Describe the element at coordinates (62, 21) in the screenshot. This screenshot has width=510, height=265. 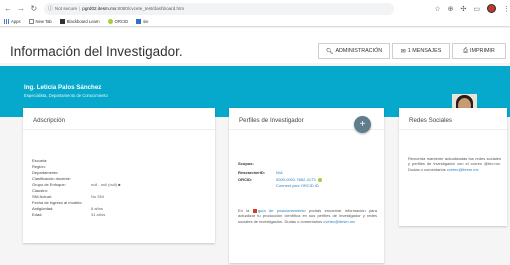
I see `blackboard-icon` at that location.